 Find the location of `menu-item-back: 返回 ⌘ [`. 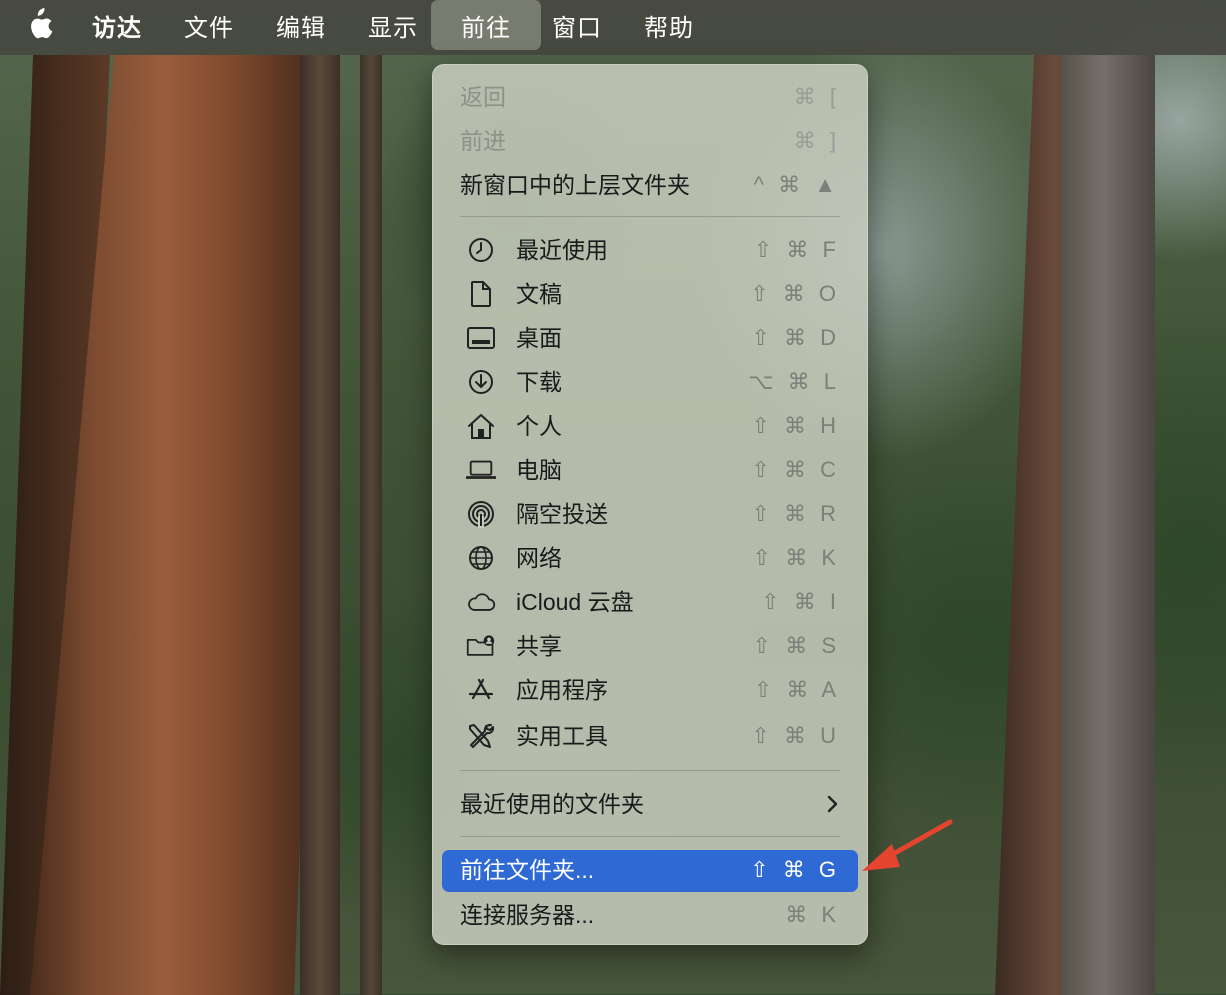

menu-item-back: 返回 ⌘ [ is located at coordinates (650, 97).